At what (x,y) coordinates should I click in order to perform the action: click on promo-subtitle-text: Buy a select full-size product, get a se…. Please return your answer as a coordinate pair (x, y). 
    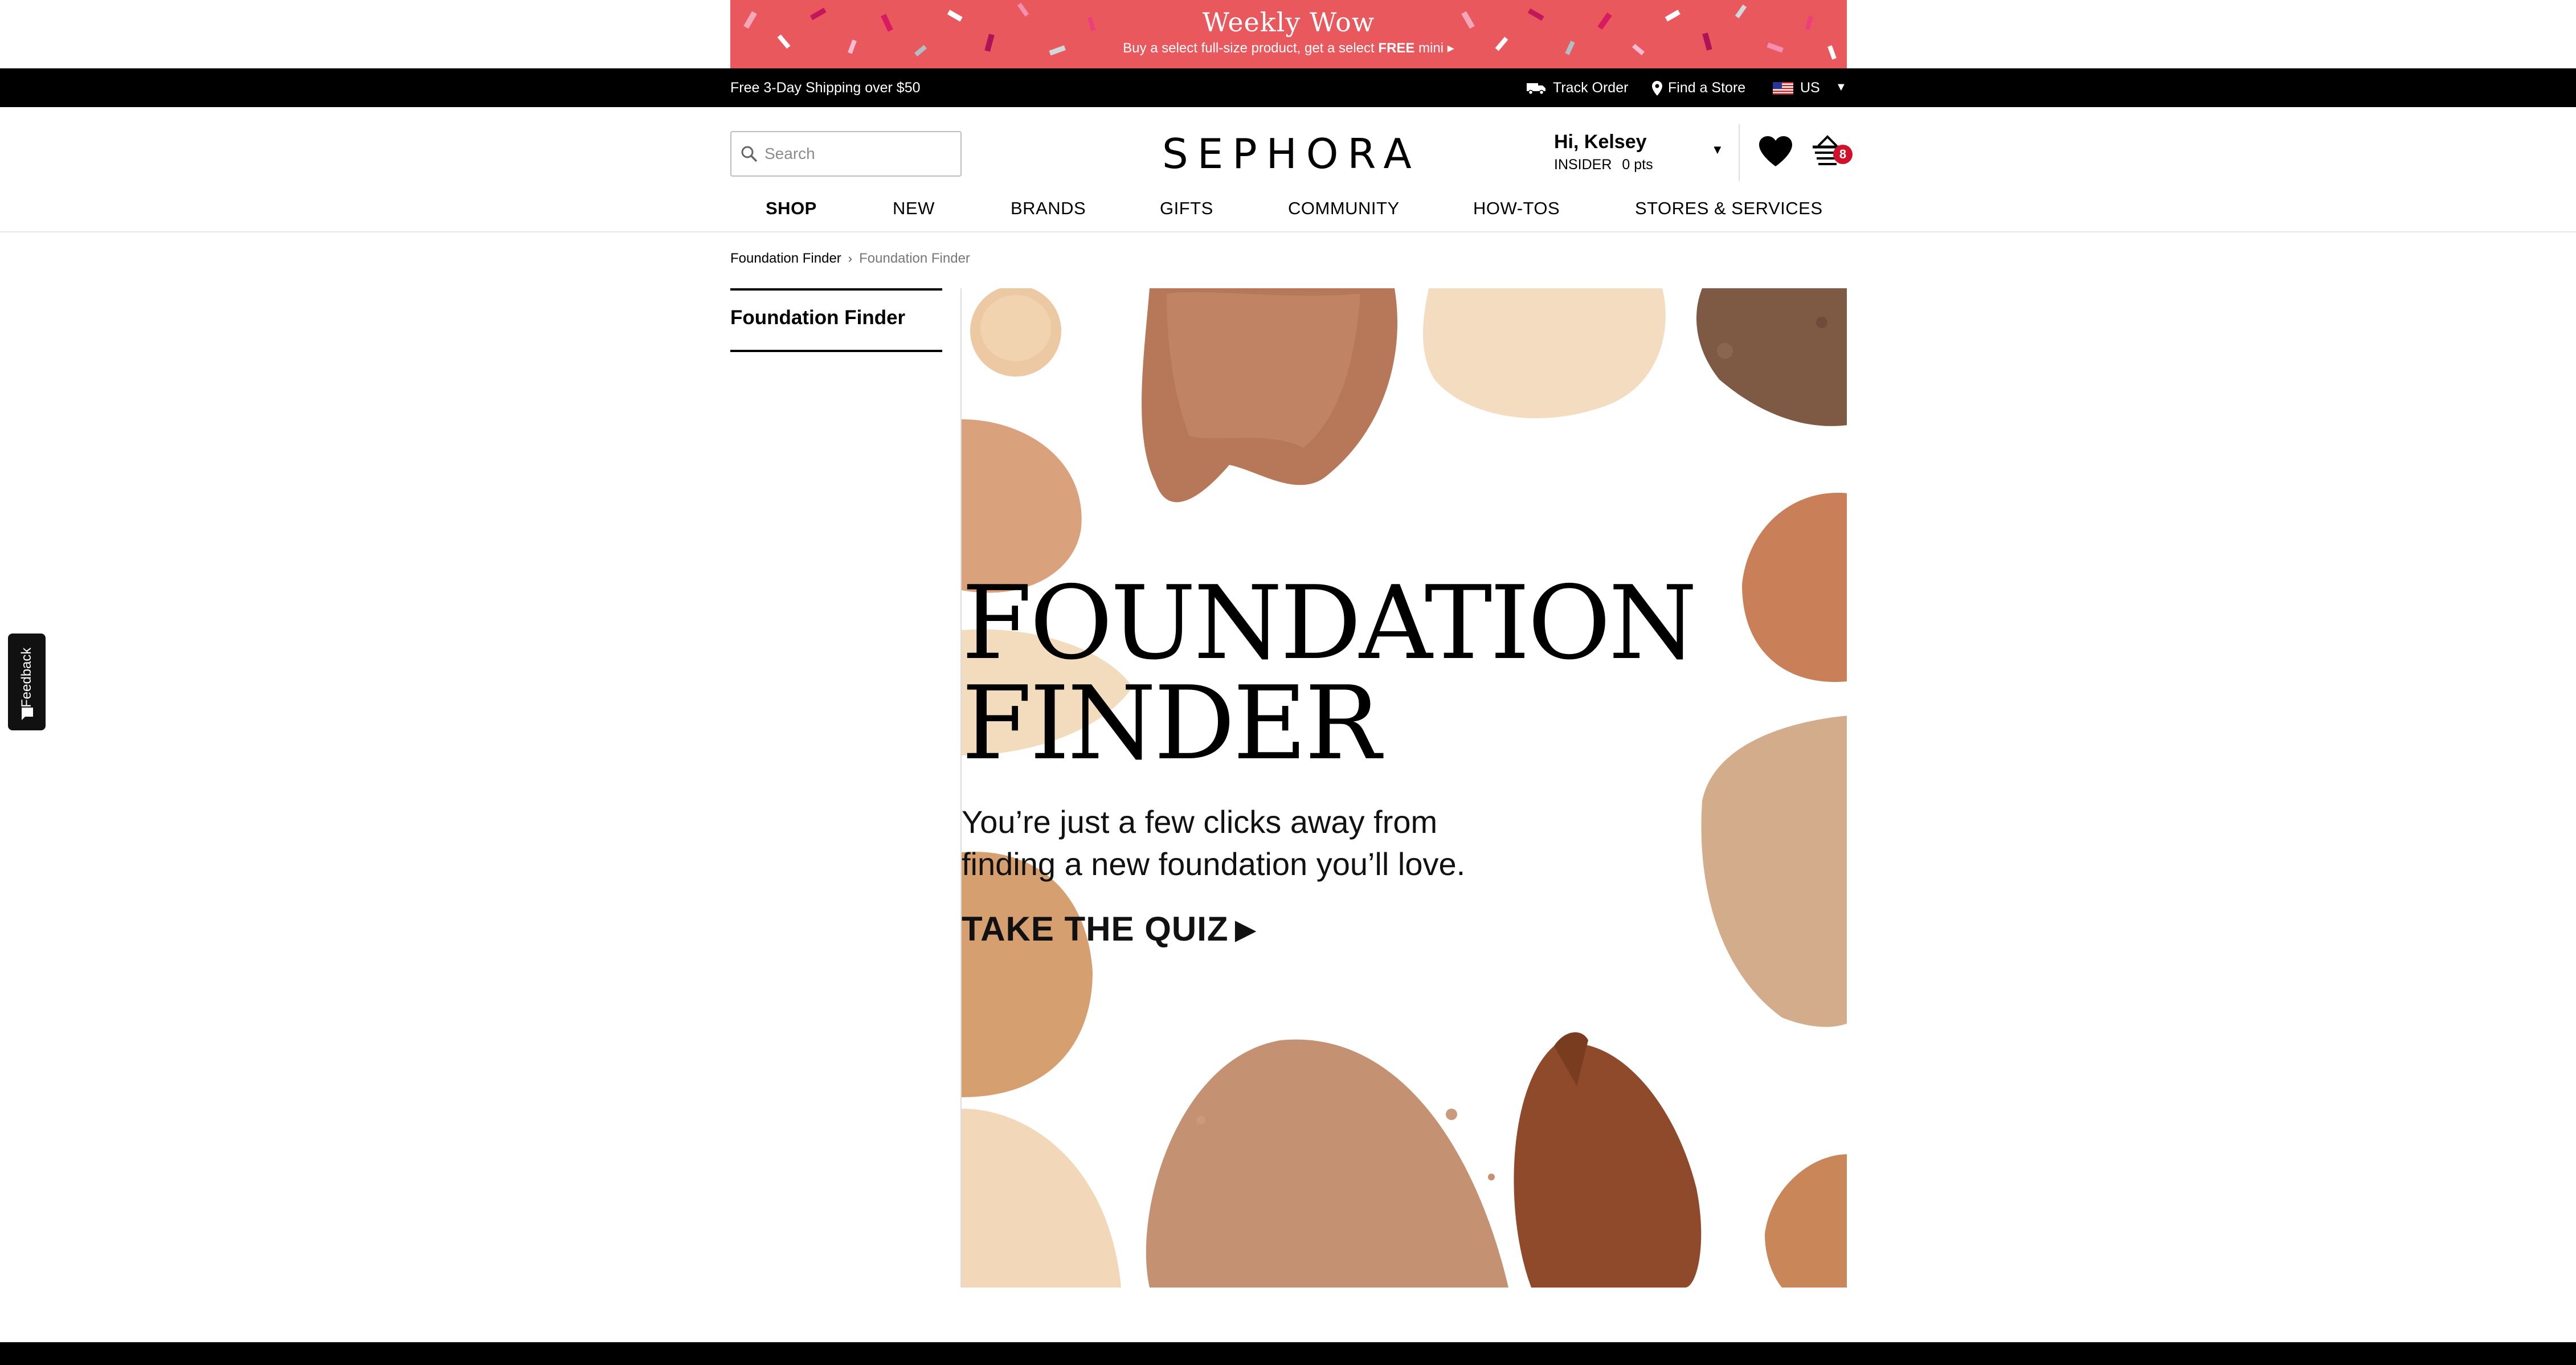
    Looking at the image, I should click on (1249, 48).